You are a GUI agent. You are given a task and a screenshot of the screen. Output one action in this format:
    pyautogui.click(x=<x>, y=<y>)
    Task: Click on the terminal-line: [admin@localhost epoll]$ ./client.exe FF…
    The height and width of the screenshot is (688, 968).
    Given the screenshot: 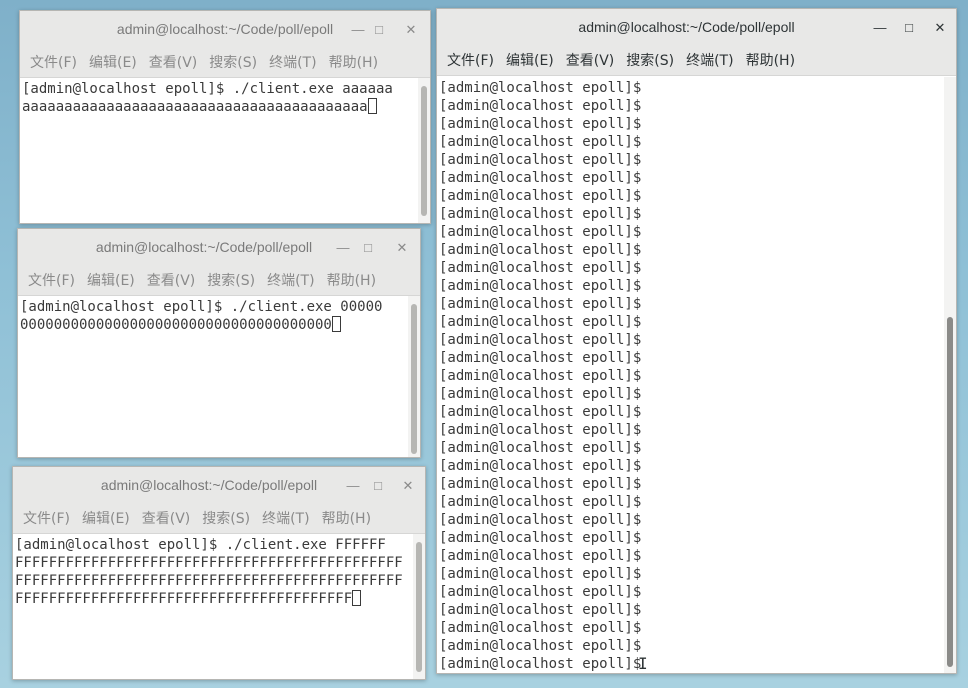 What is the action you would take?
    pyautogui.click(x=200, y=545)
    